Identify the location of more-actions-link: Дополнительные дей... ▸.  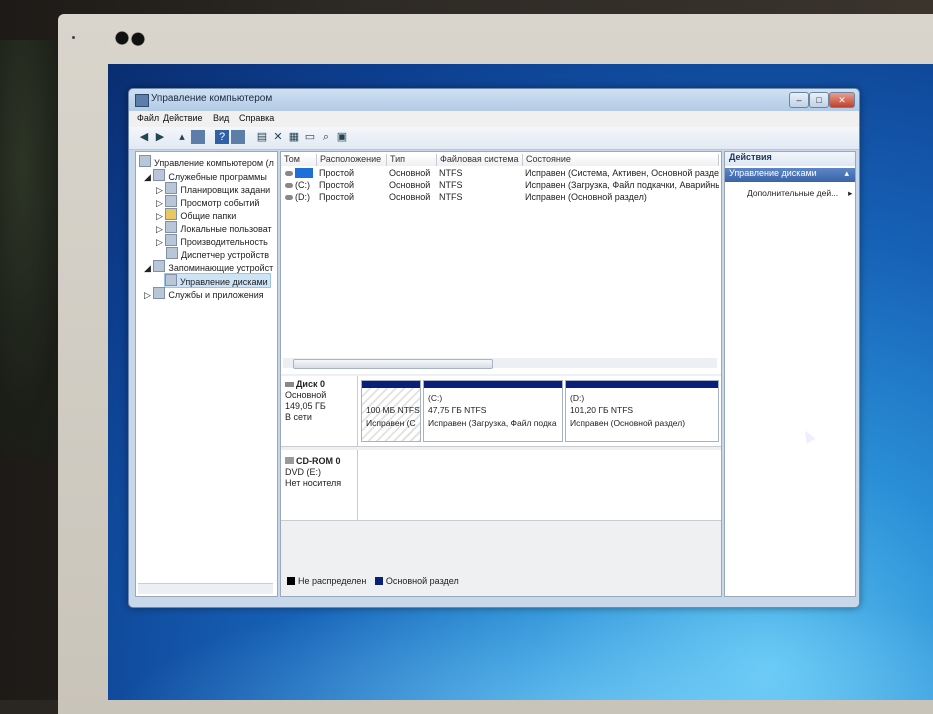
(799, 193).